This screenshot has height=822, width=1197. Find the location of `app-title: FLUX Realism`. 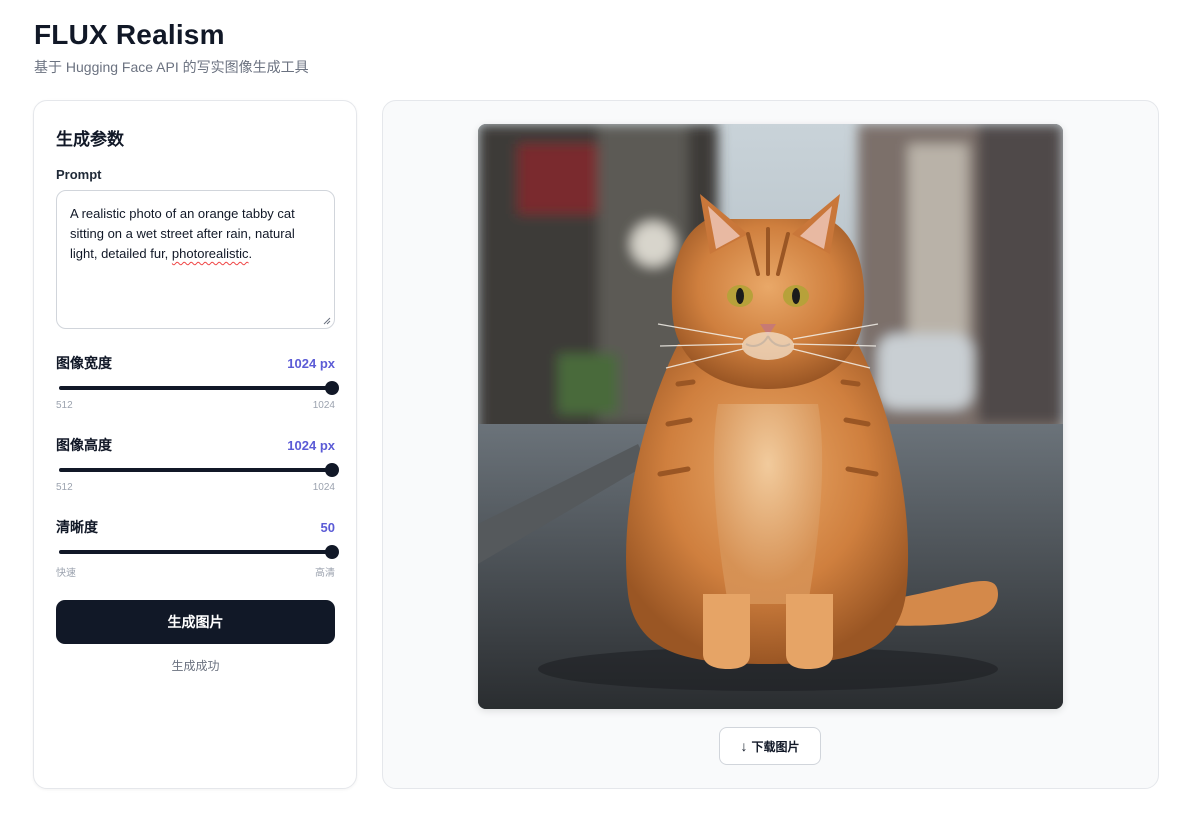

app-title: FLUX Realism is located at coordinates (129, 34).